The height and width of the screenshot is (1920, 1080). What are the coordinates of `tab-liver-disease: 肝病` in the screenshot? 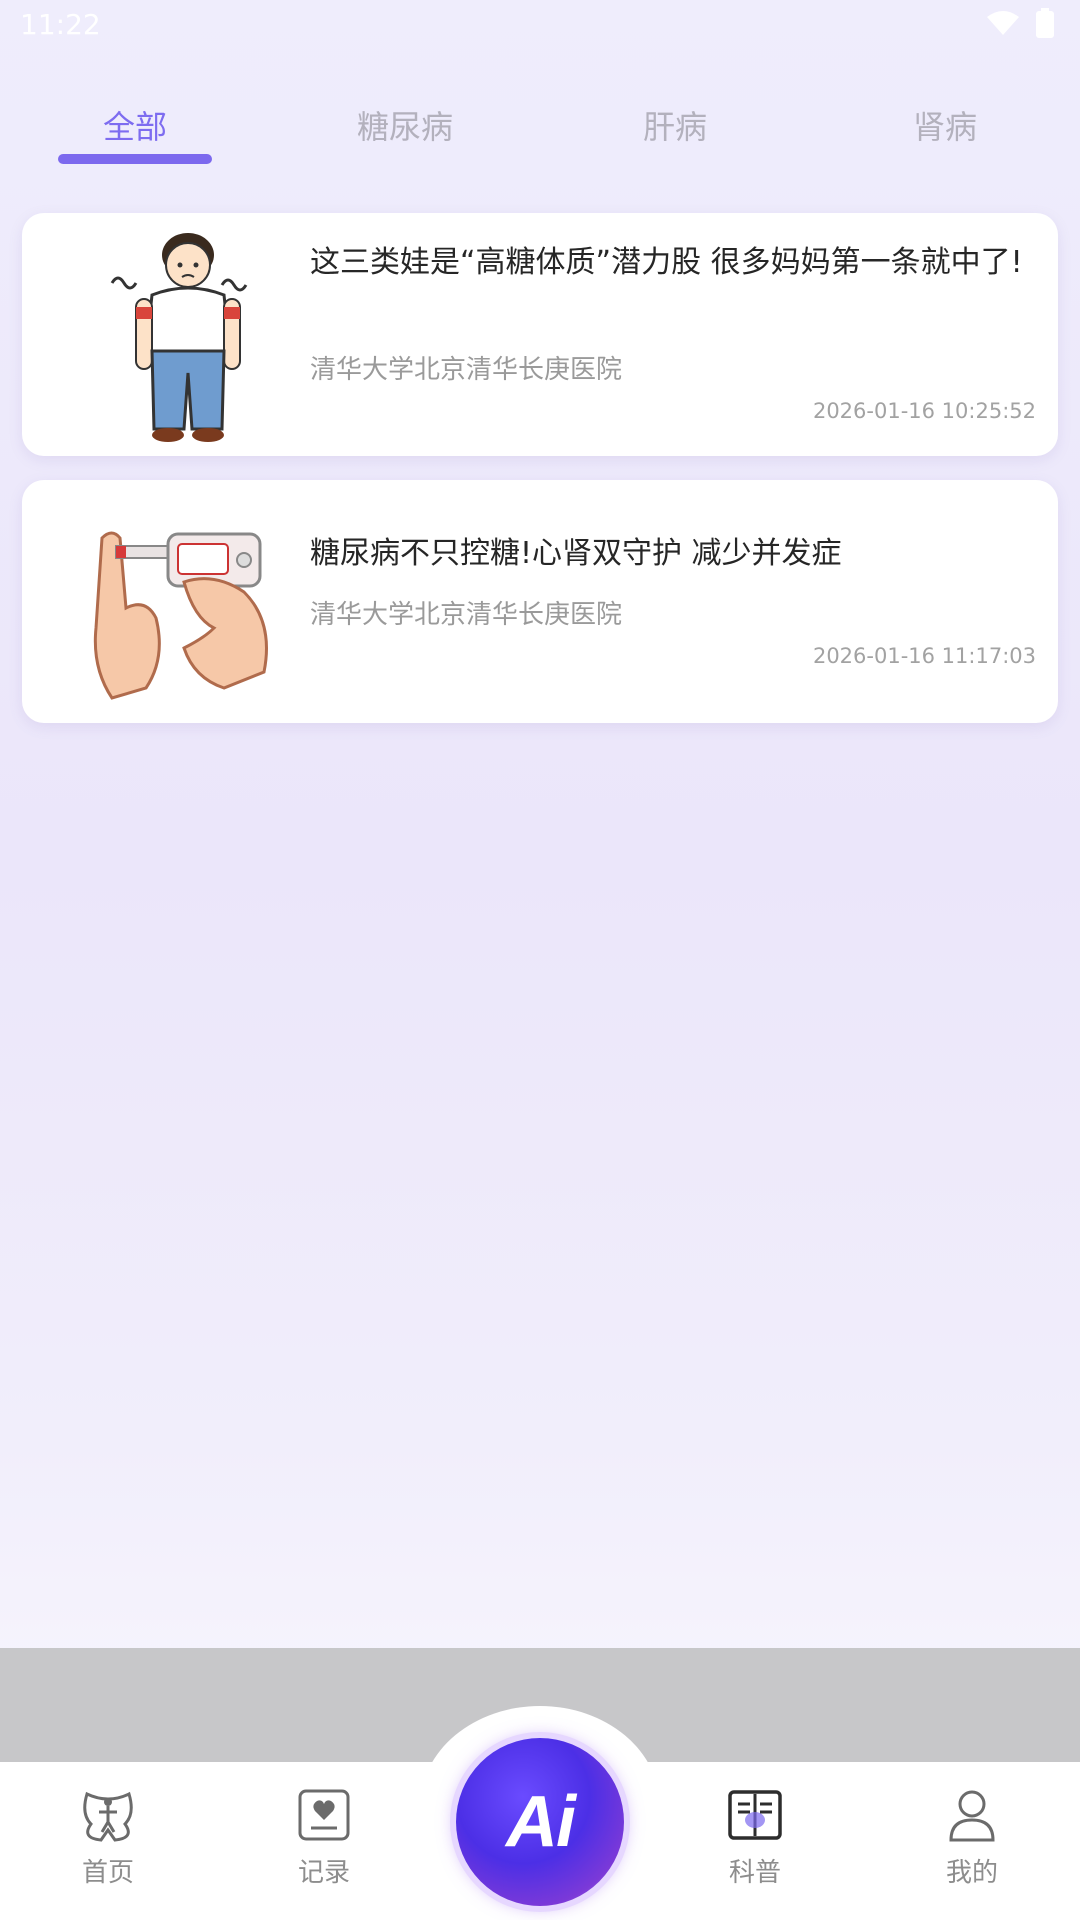 It's located at (675, 125).